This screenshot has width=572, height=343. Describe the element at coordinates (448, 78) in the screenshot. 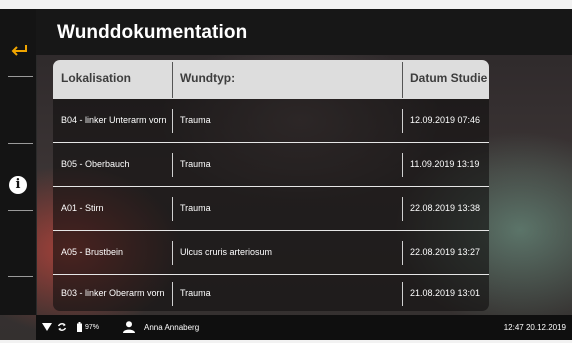

I see `column-header-datum: Datum Studie` at that location.